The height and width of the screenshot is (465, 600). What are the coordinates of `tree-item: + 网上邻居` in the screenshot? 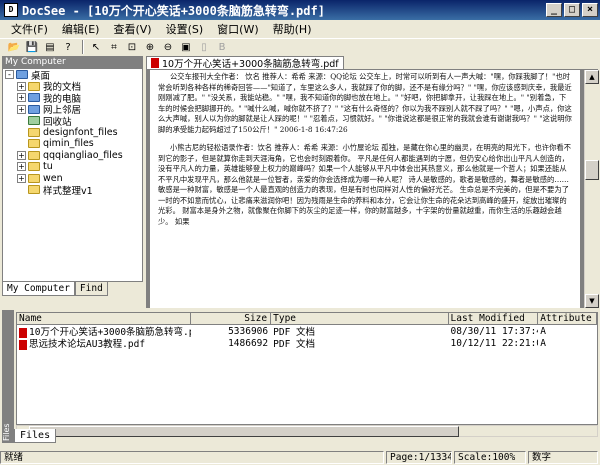 It's located at (72, 110).